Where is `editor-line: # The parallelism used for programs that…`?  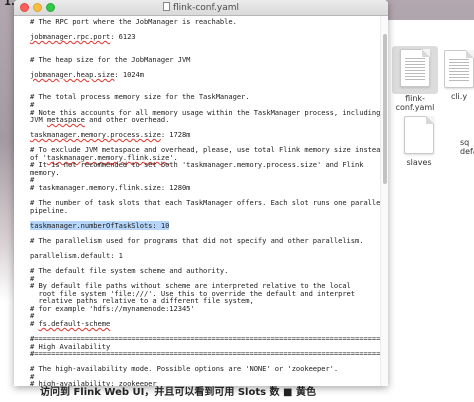
editor-line: # The parallelism used for programs that… is located at coordinates (197, 240).